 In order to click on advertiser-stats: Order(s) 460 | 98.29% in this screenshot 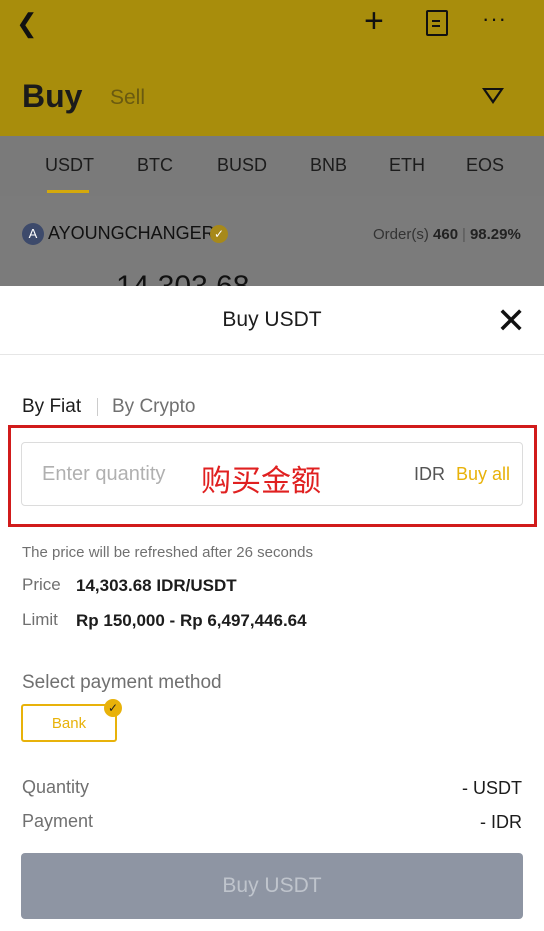, I will do `click(447, 234)`.